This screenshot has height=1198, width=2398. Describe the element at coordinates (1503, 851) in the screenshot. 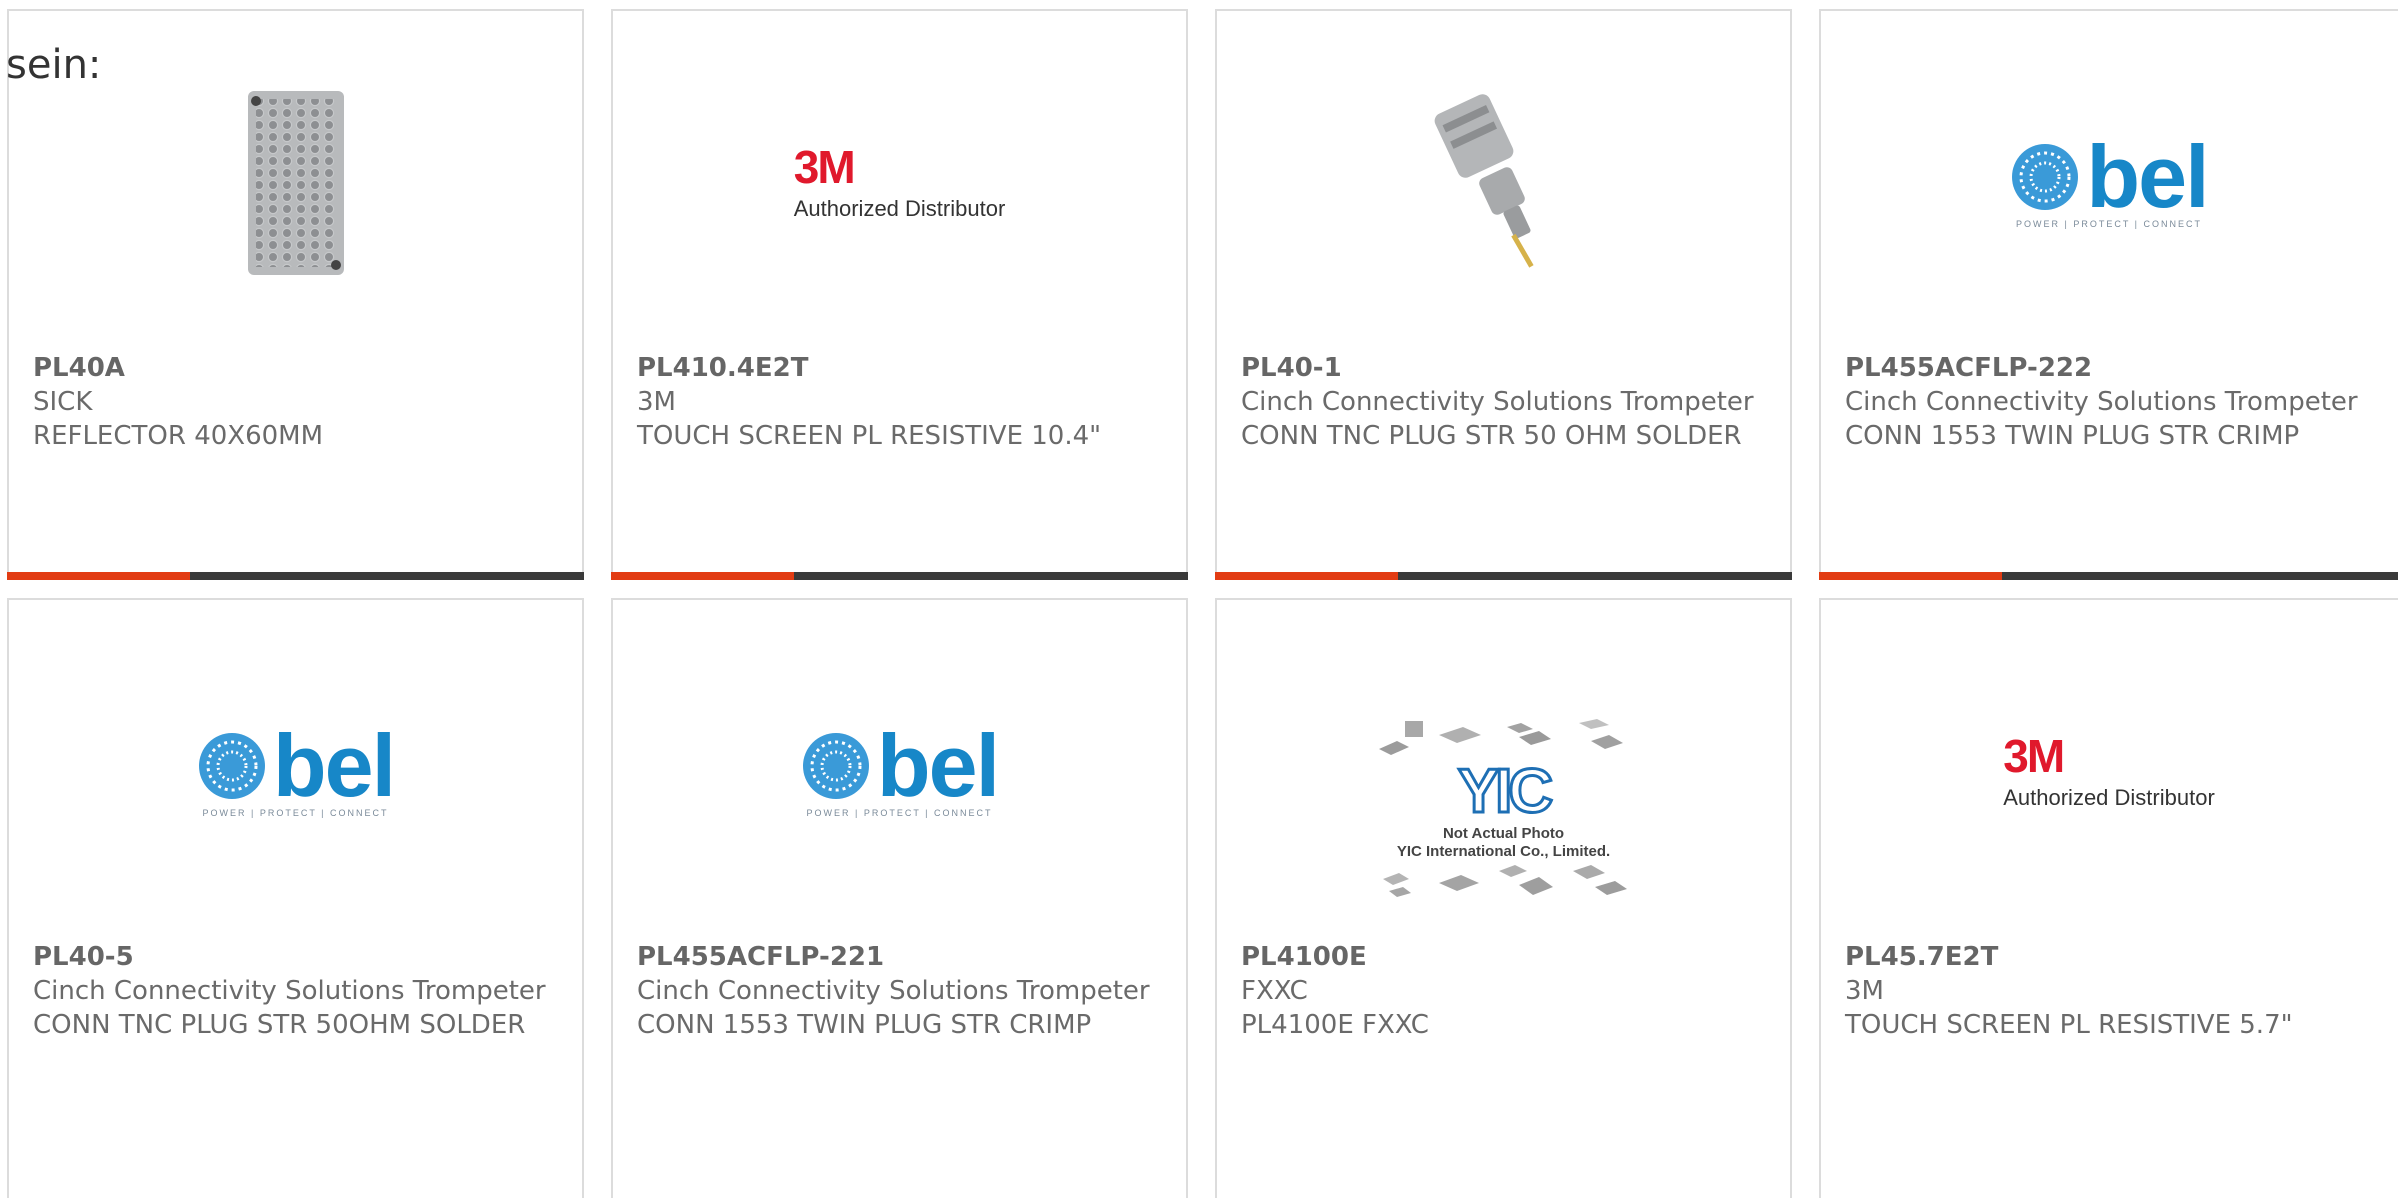

I see `yic-company: YIC International Co., Limited.` at that location.